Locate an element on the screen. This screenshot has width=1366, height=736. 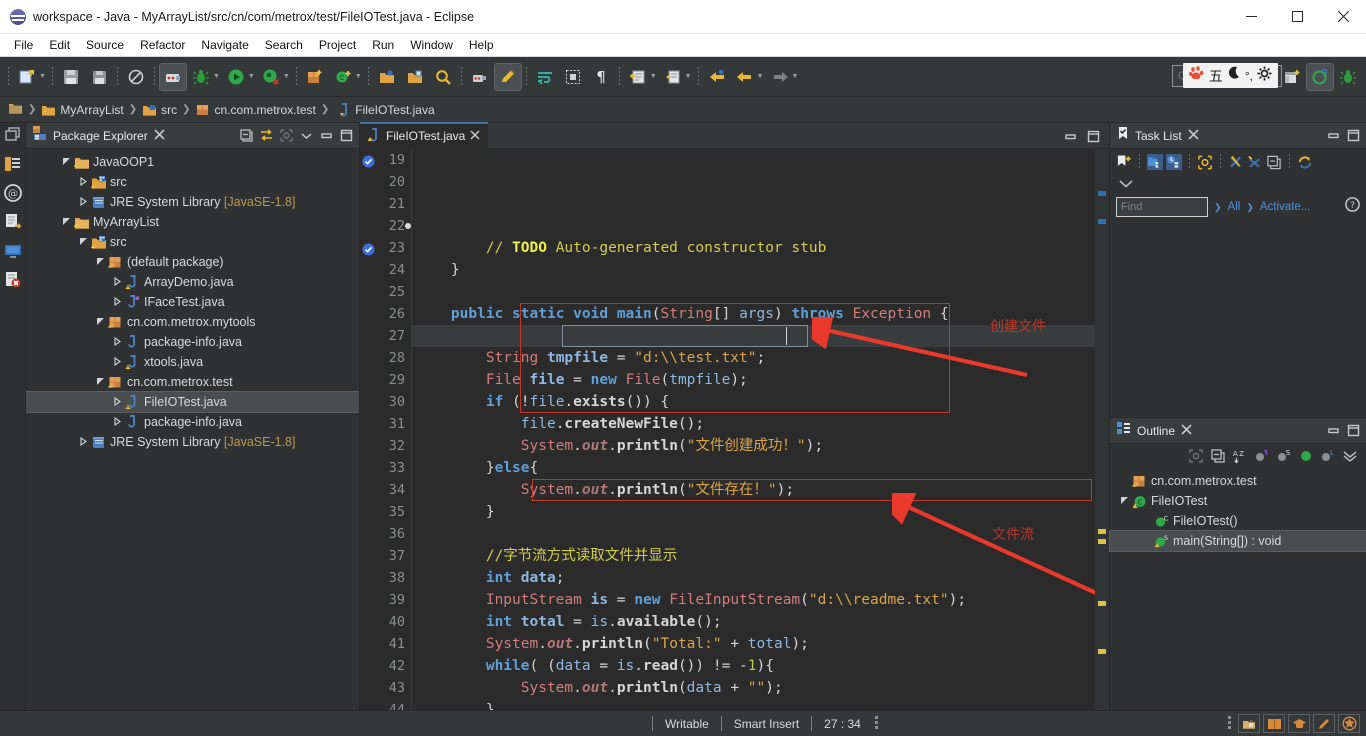
outline-item-main-string-void: Smain(String[]) : void is located at coordinates (1237, 541).